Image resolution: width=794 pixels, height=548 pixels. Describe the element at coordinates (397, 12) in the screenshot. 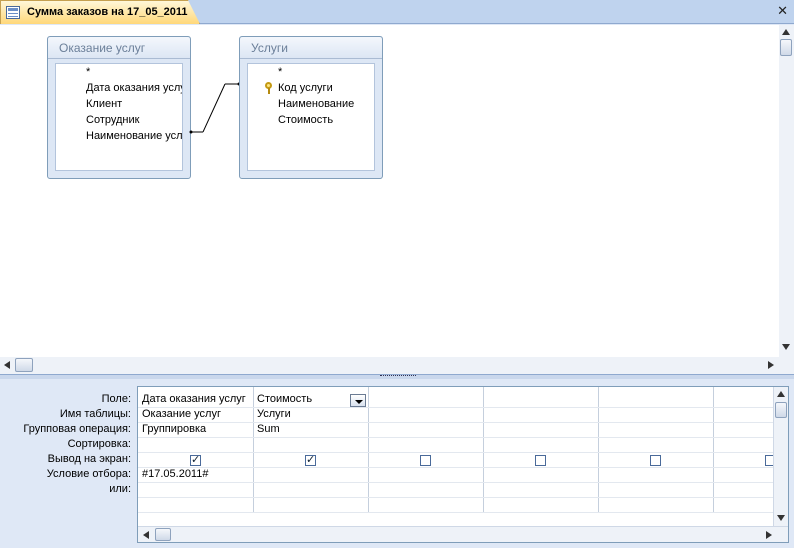

I see `document-tab-bar: Сумма заказов на 17_05_2011 ✕` at that location.